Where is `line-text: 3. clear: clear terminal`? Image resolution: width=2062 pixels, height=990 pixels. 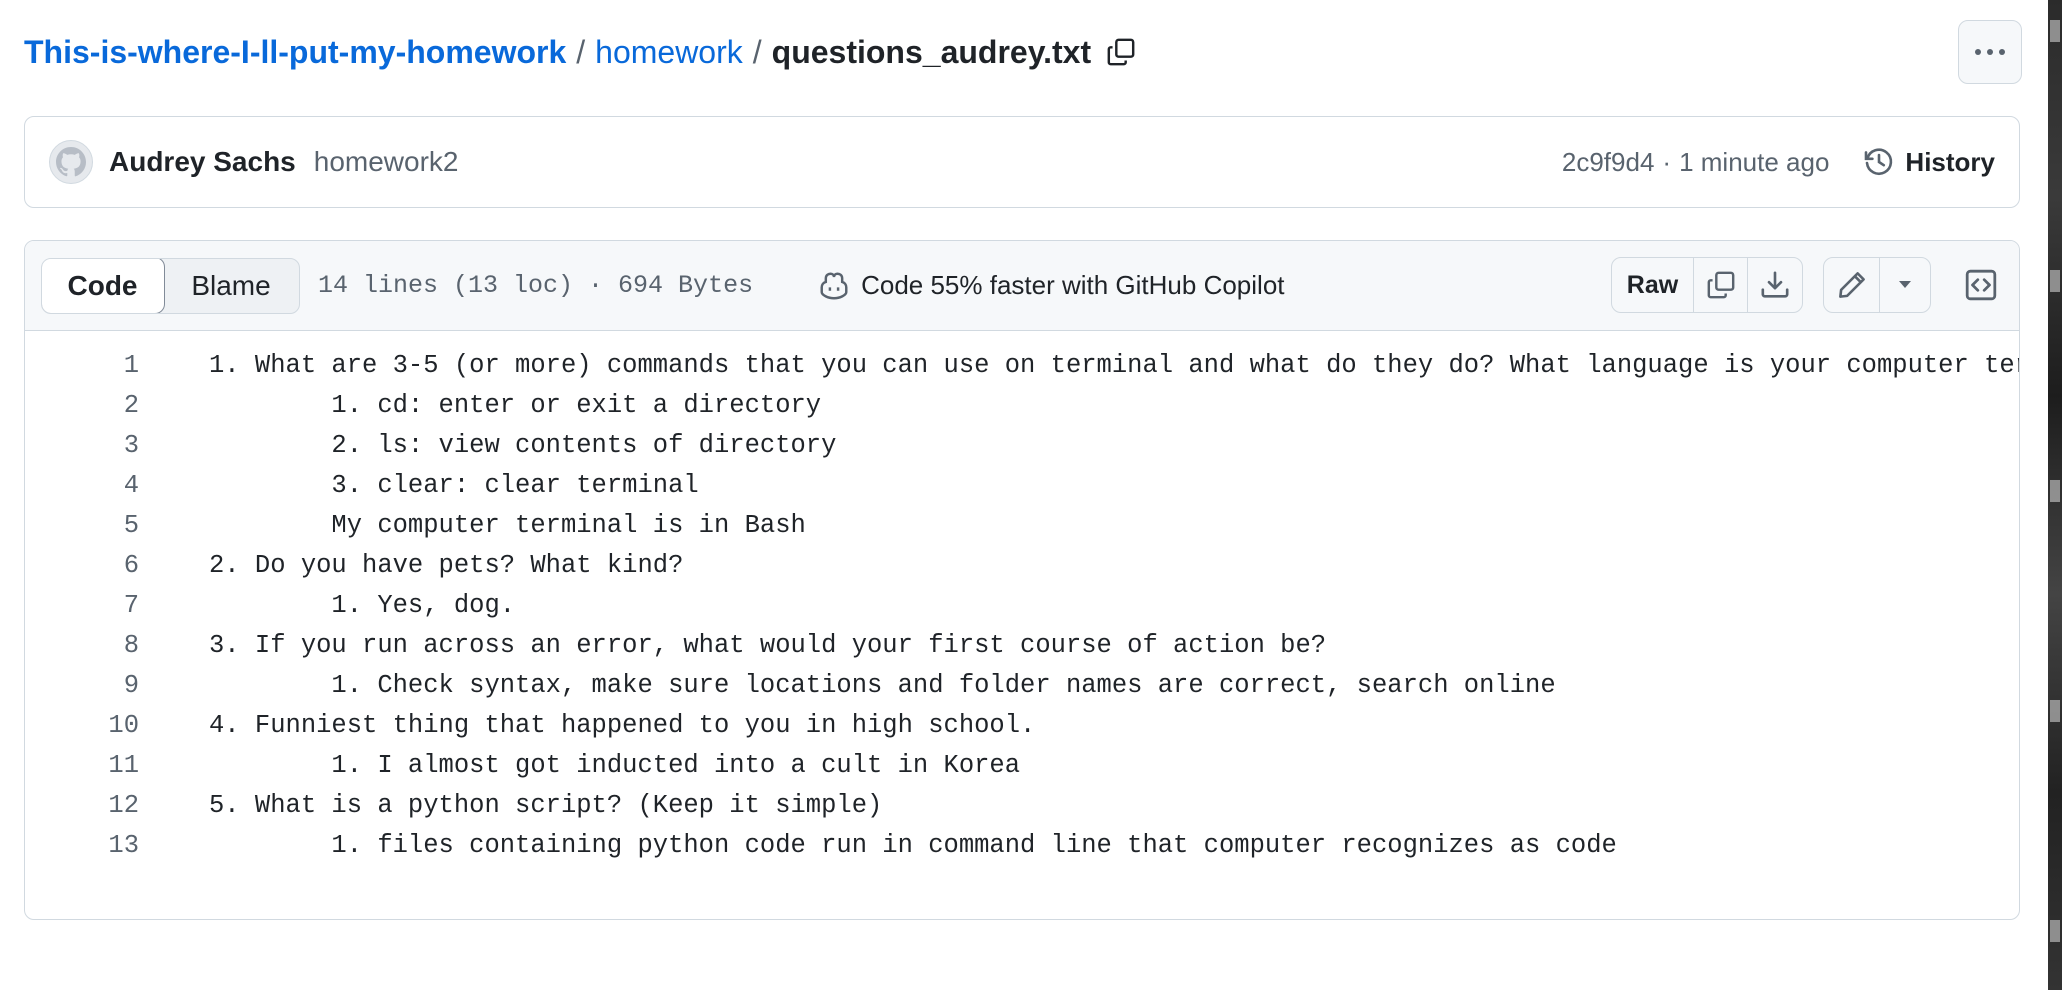 line-text: 3. clear: clear terminal is located at coordinates (454, 485).